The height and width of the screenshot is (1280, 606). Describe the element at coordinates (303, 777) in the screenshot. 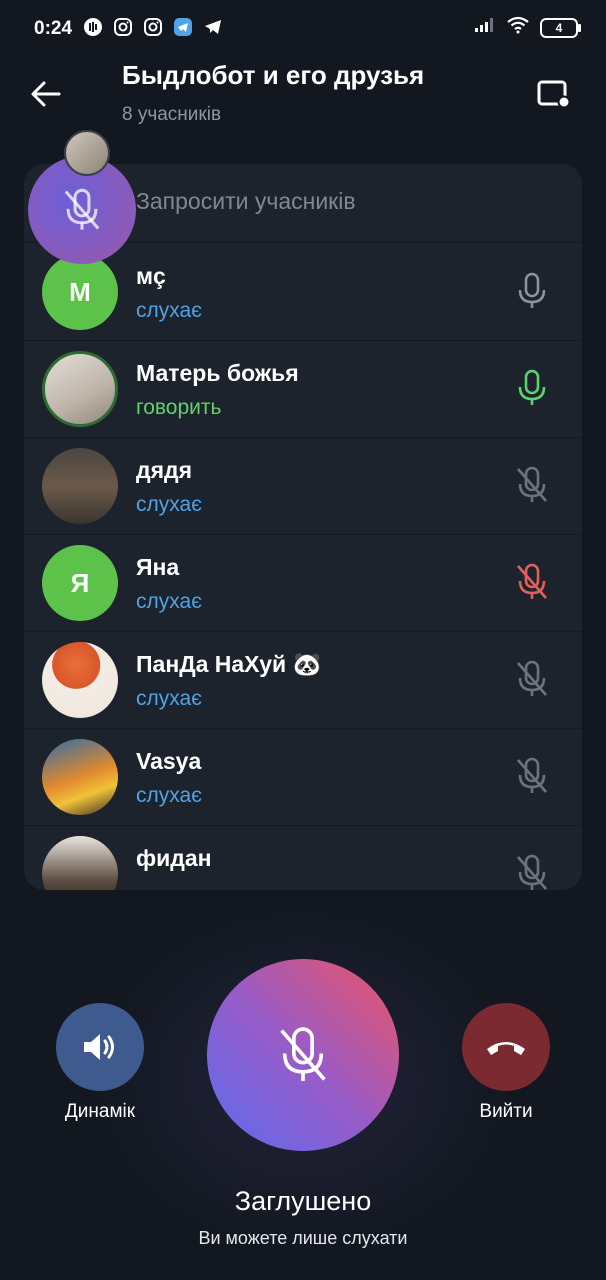

I see `participant-row: Vasya слухає` at that location.